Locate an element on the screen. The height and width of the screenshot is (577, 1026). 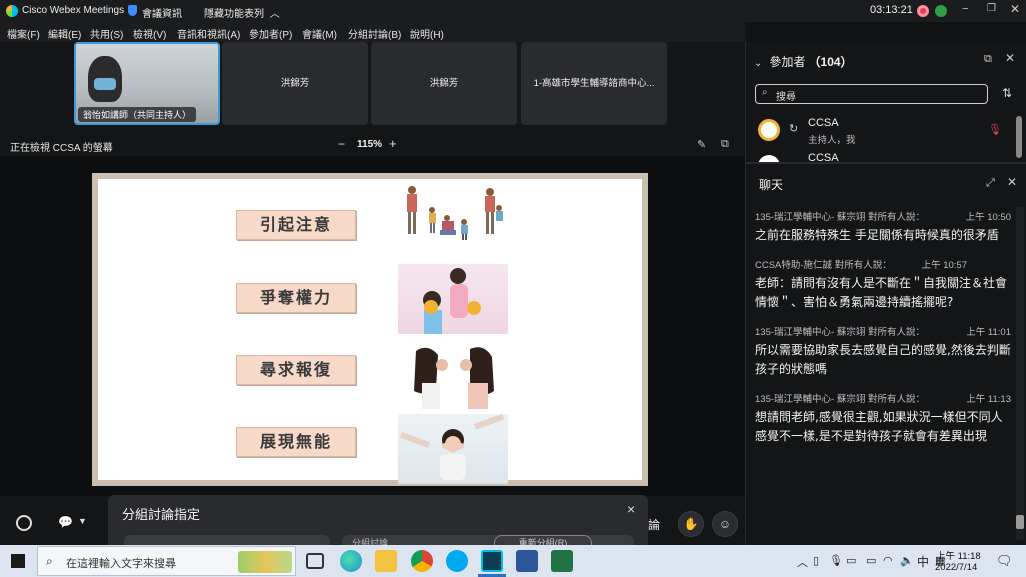
participant-row: CCSA is located at coordinates (882, 157).